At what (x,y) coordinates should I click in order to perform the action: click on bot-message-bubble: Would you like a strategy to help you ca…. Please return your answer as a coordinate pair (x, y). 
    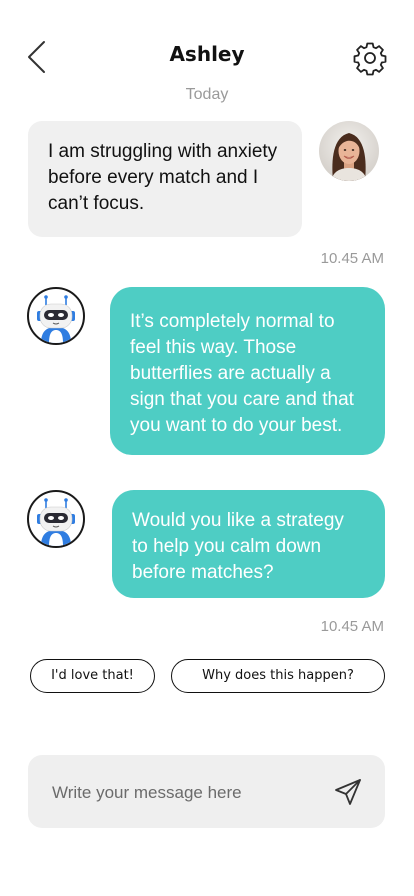
    Looking at the image, I should click on (248, 544).